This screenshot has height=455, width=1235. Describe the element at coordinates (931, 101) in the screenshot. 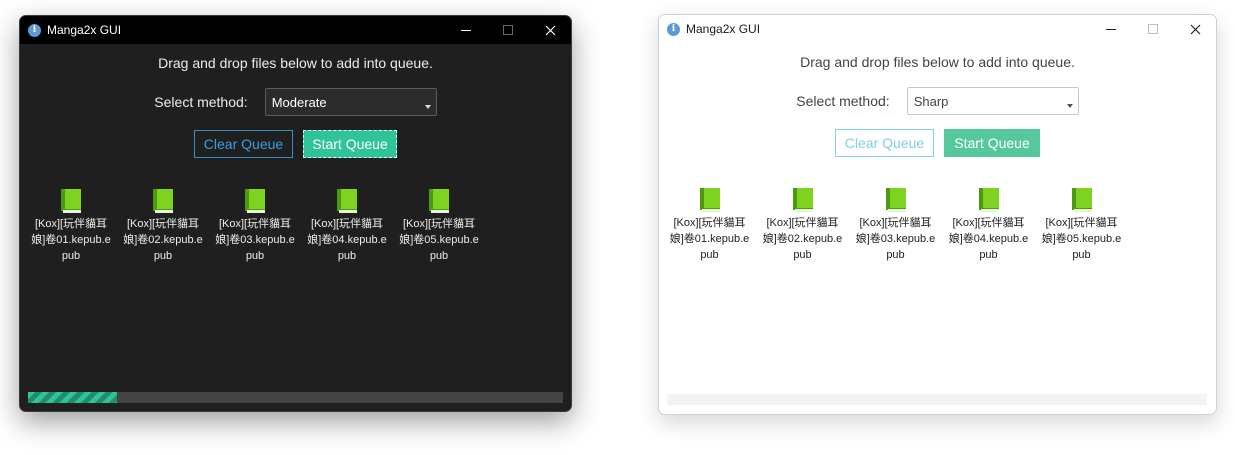

I see `method-select-value: Sharp` at that location.